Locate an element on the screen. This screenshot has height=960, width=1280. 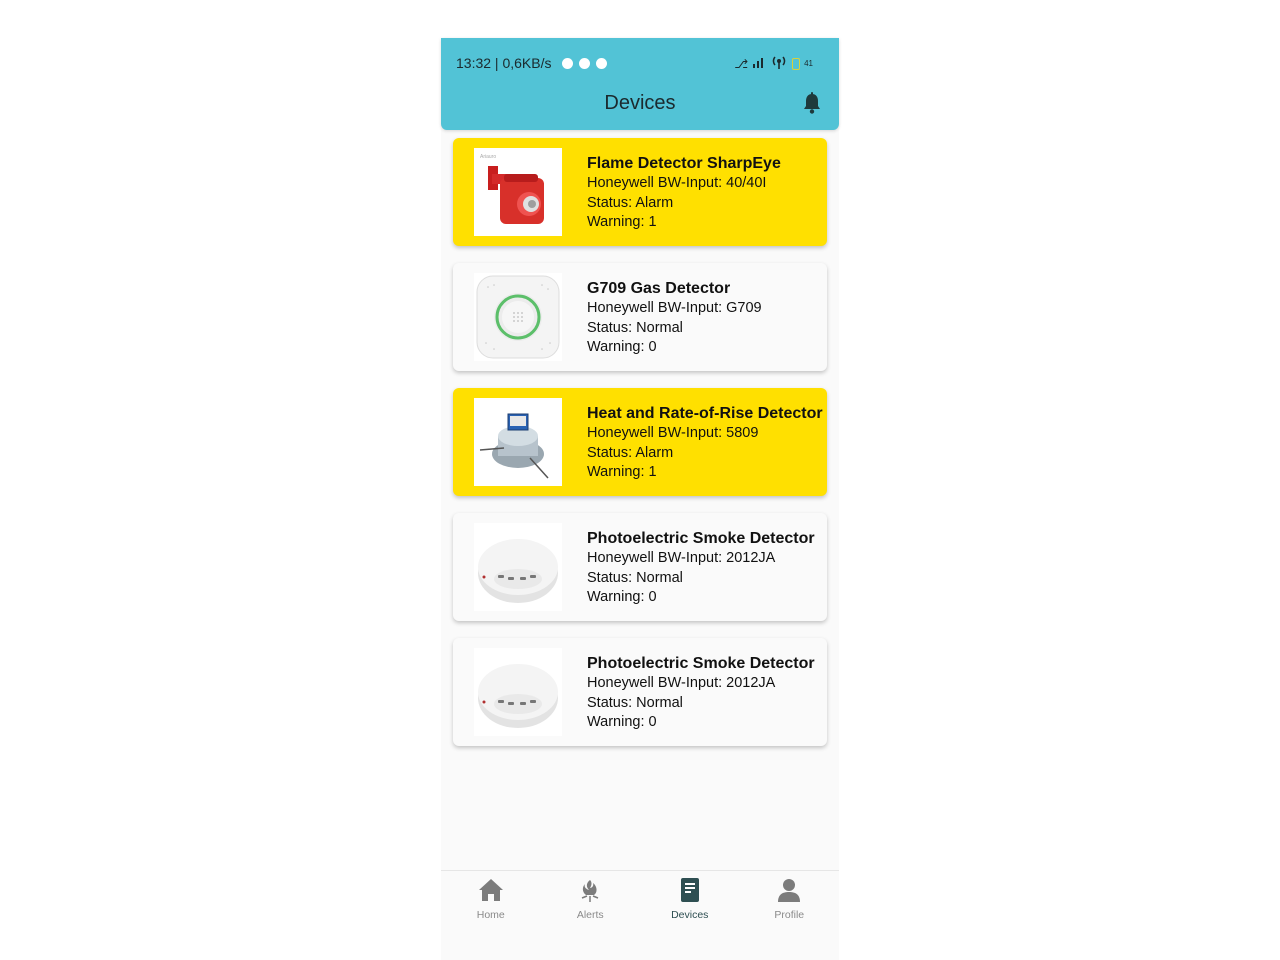
bell-icon is located at coordinates (812, 103).